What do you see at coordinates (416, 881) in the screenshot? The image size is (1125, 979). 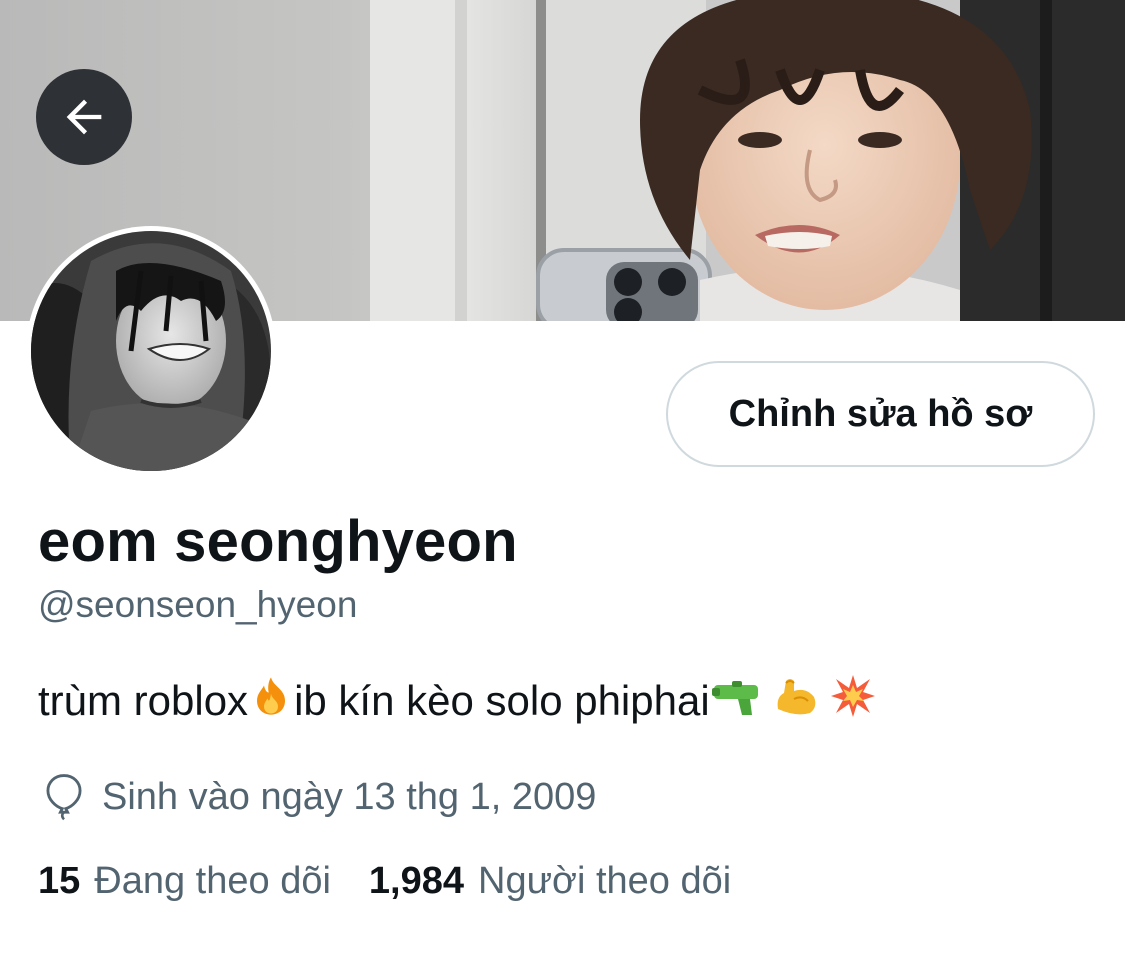 I see `followers-count: 1,984` at bounding box center [416, 881].